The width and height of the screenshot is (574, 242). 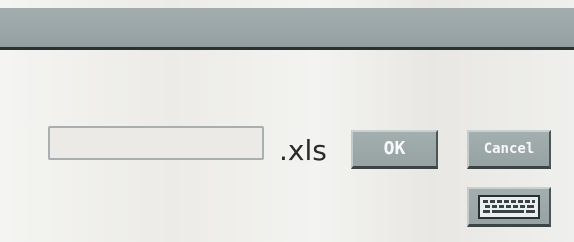 I want to click on filename-input, so click(x=156, y=143).